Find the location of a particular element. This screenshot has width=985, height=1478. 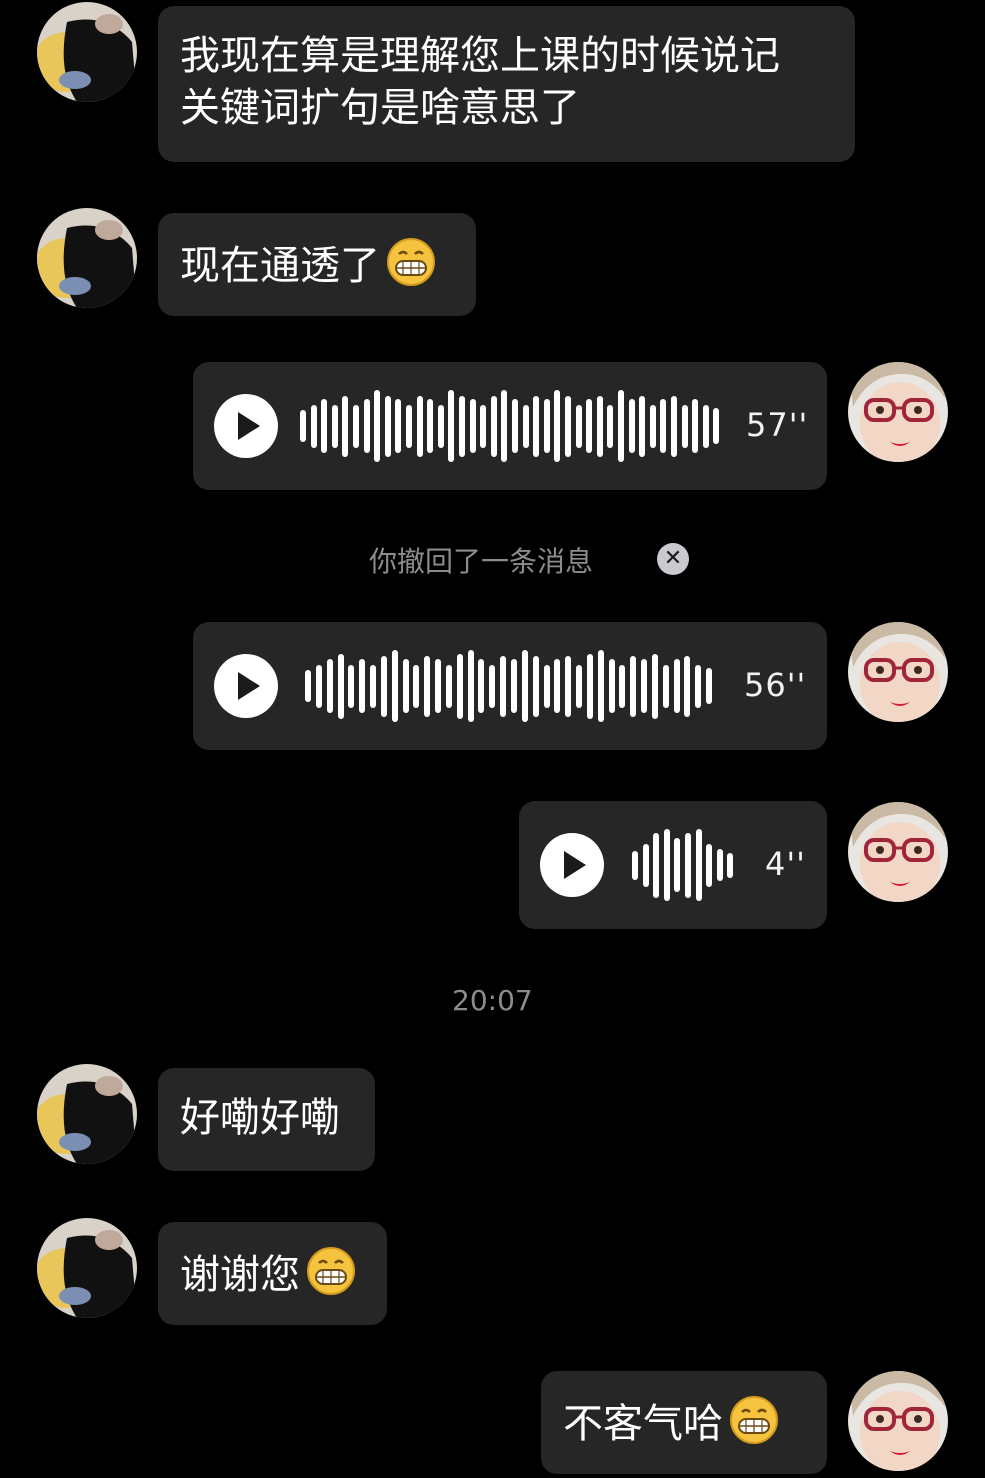

voice-message-bubble: 56'' is located at coordinates (510, 686).